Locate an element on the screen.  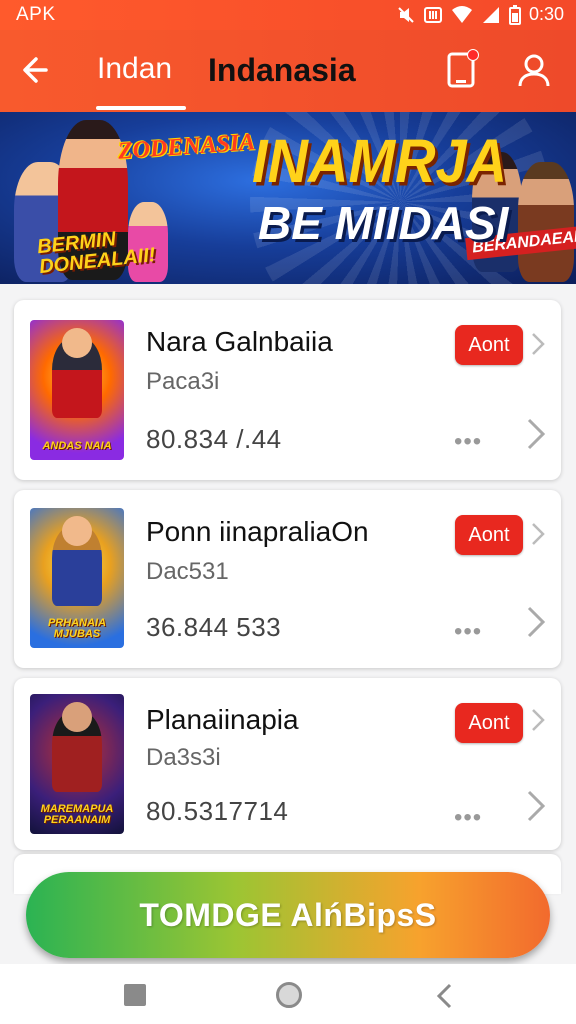
app-name: Nara Galnbaiia is located at coordinates (239, 341).